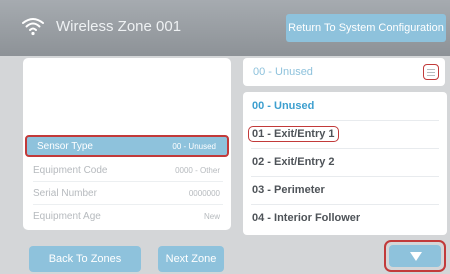 This screenshot has height=274, width=450. What do you see at coordinates (194, 146) in the screenshot?
I see `sensor-type-value: 00 - Unused` at bounding box center [194, 146].